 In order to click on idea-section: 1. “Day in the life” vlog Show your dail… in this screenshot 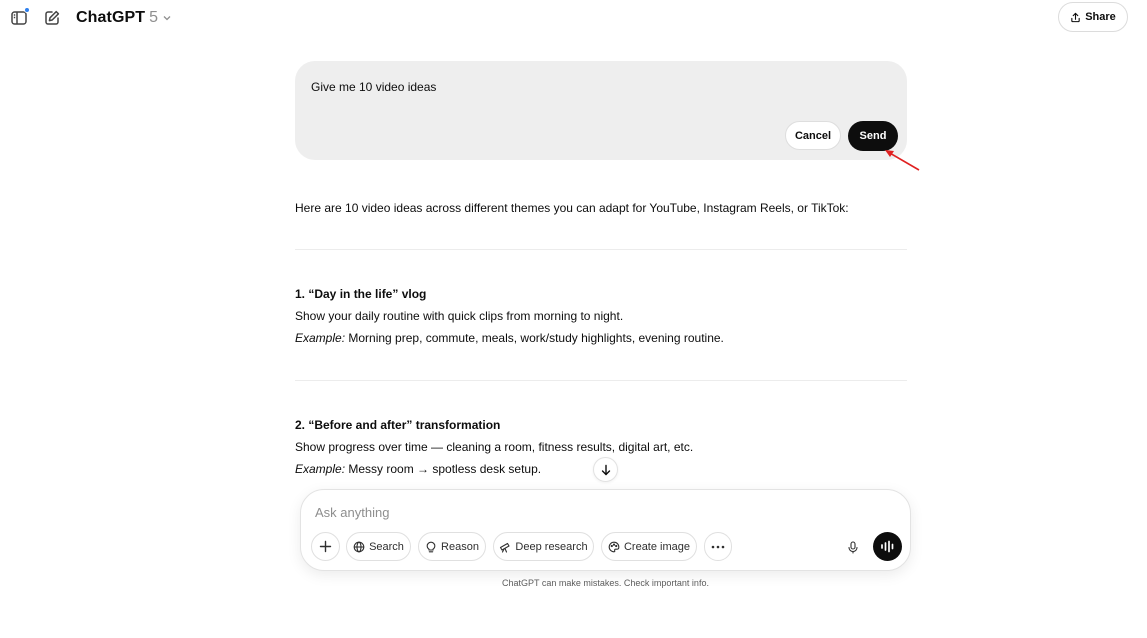, I will do `click(601, 316)`.